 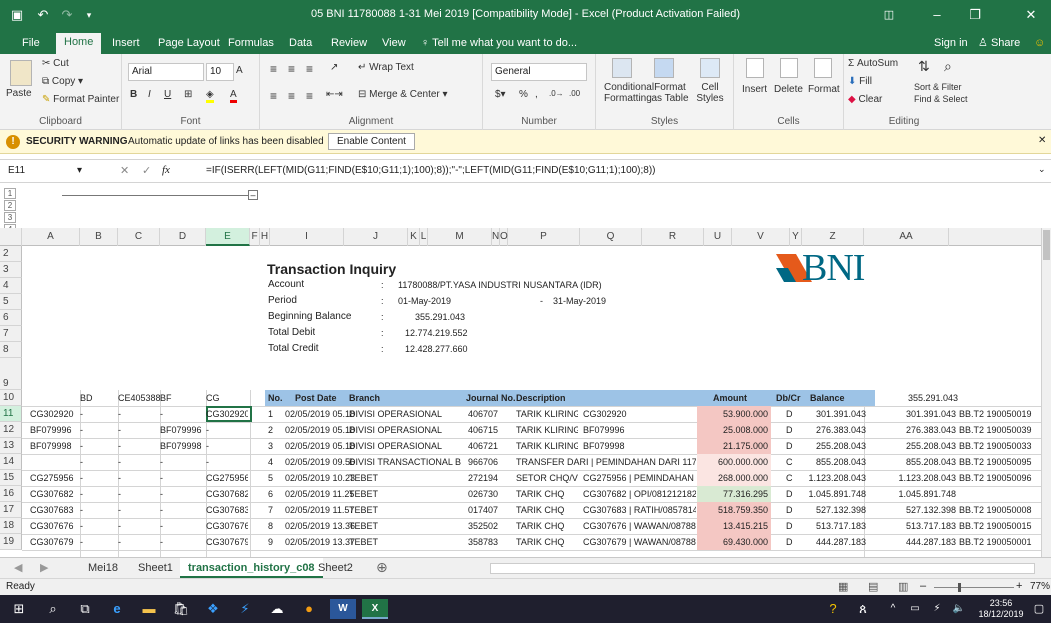 I want to click on tx-dbcr-4: C, so click(x=789, y=462).